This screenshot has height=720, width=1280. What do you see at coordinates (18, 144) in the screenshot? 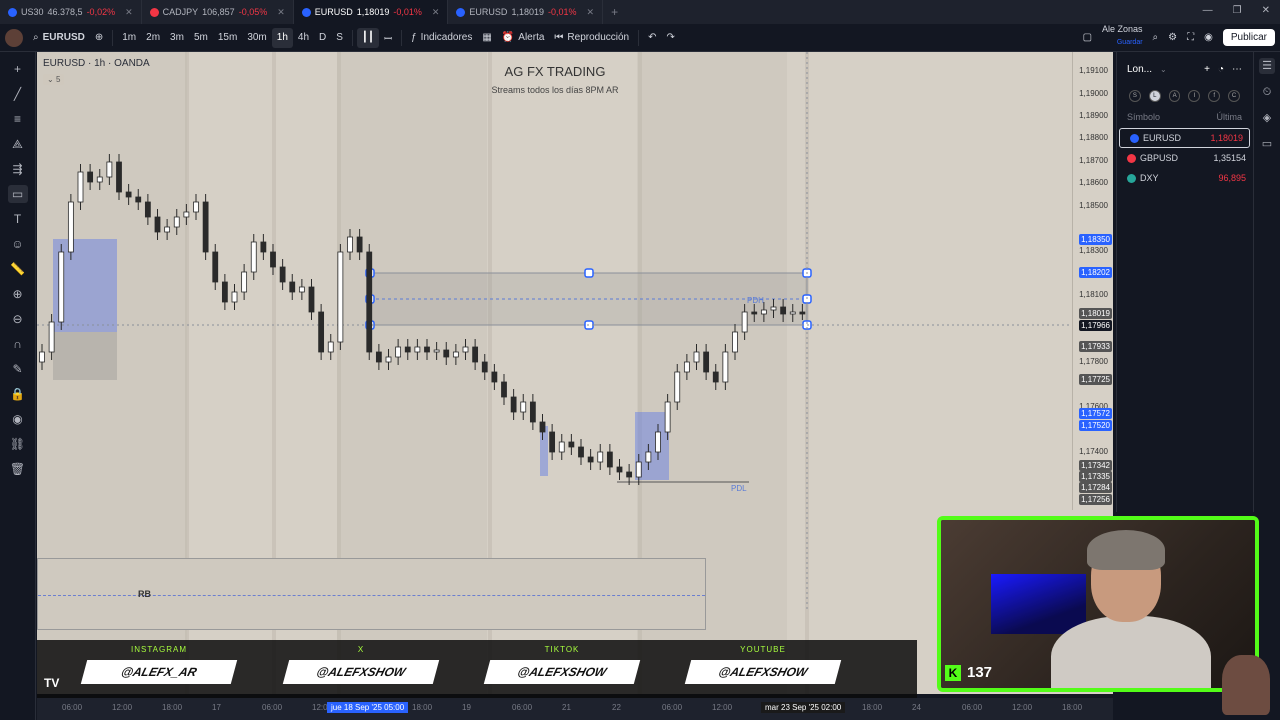
I see `pattern-icon: ⟁` at bounding box center [18, 144].